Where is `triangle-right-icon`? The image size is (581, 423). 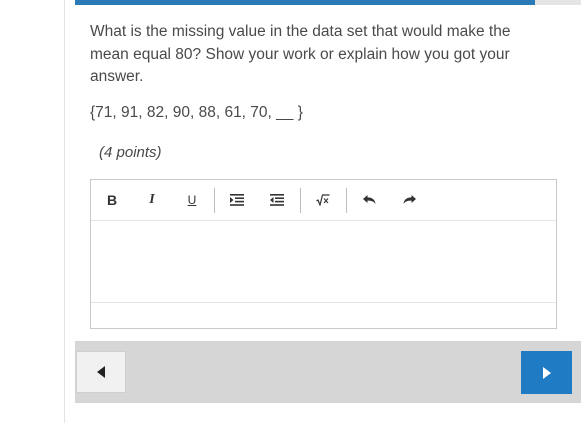 triangle-right-icon is located at coordinates (546, 372).